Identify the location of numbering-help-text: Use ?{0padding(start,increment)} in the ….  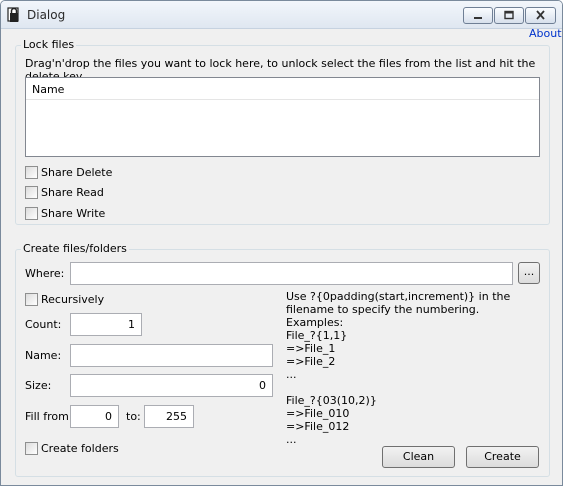
(398, 368).